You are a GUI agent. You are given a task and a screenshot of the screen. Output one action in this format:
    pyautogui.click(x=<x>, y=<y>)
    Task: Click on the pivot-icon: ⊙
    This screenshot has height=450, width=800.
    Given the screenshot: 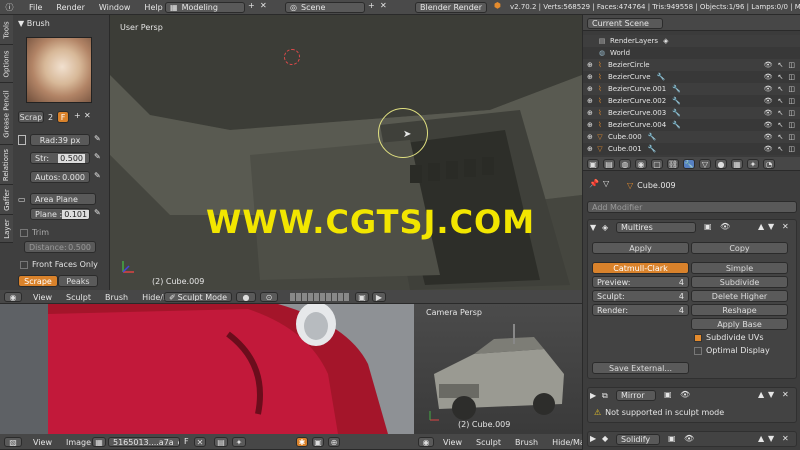 What is the action you would take?
    pyautogui.click(x=269, y=297)
    